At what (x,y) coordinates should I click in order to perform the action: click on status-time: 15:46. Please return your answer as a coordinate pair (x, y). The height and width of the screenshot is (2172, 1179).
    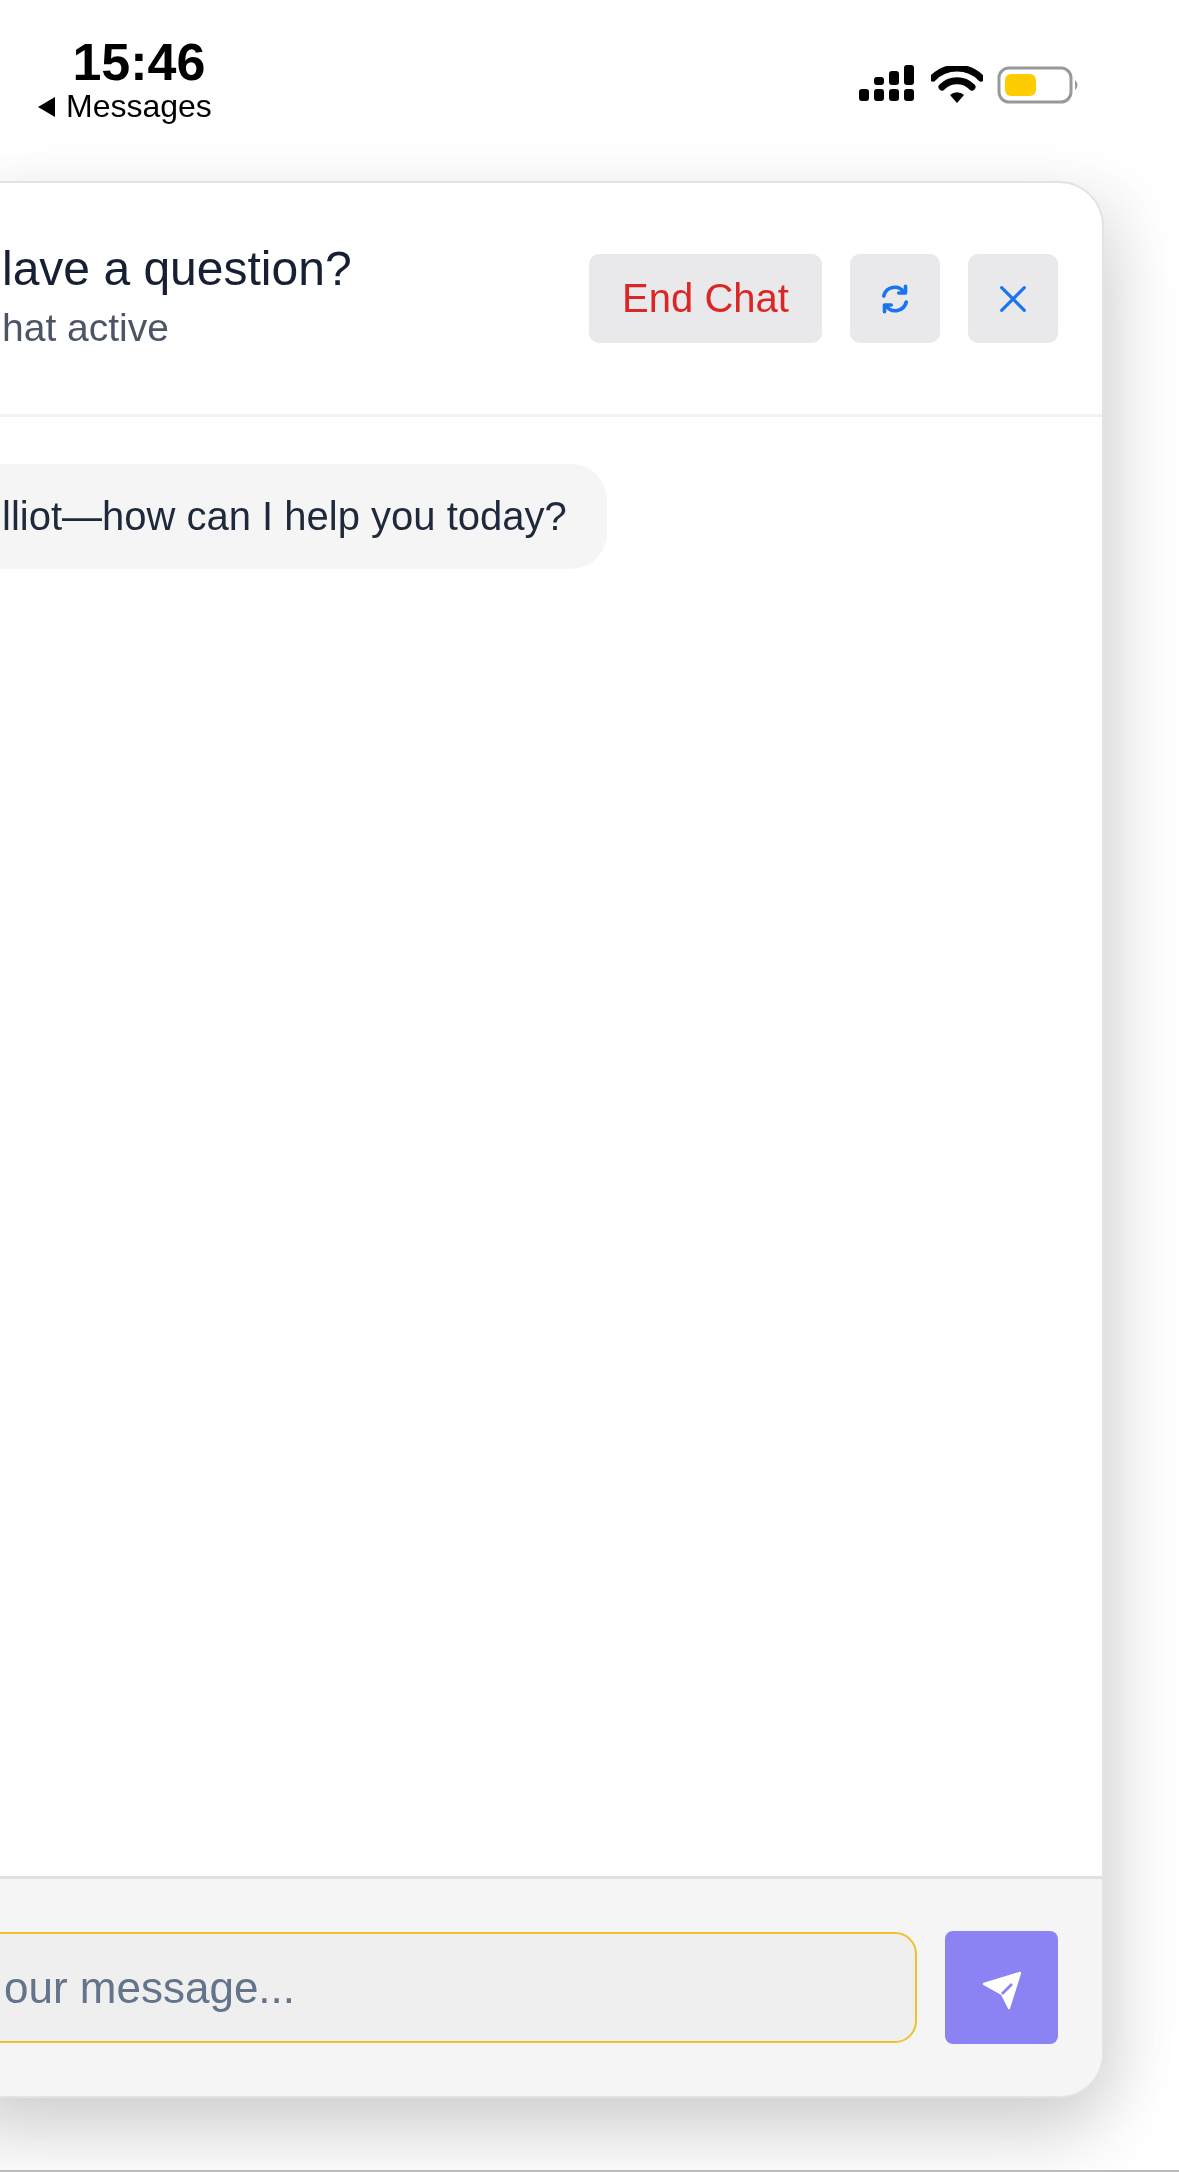
    Looking at the image, I should click on (138, 62).